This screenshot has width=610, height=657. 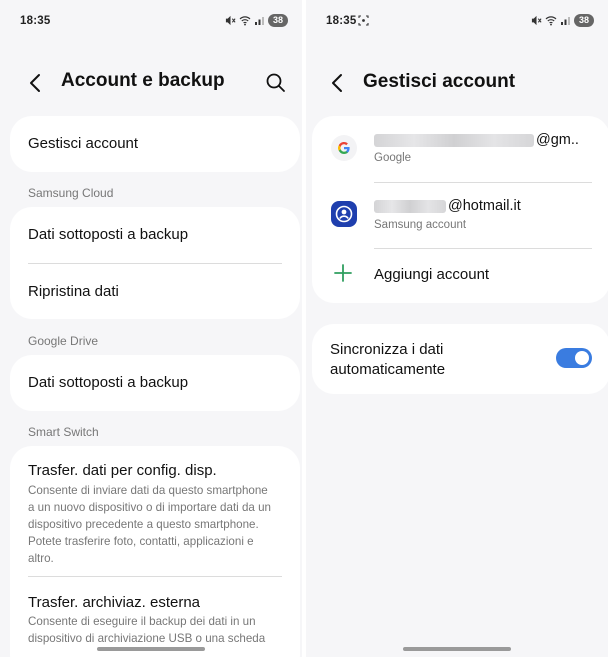 What do you see at coordinates (344, 214) in the screenshot?
I see `samsung-account-icon` at bounding box center [344, 214].